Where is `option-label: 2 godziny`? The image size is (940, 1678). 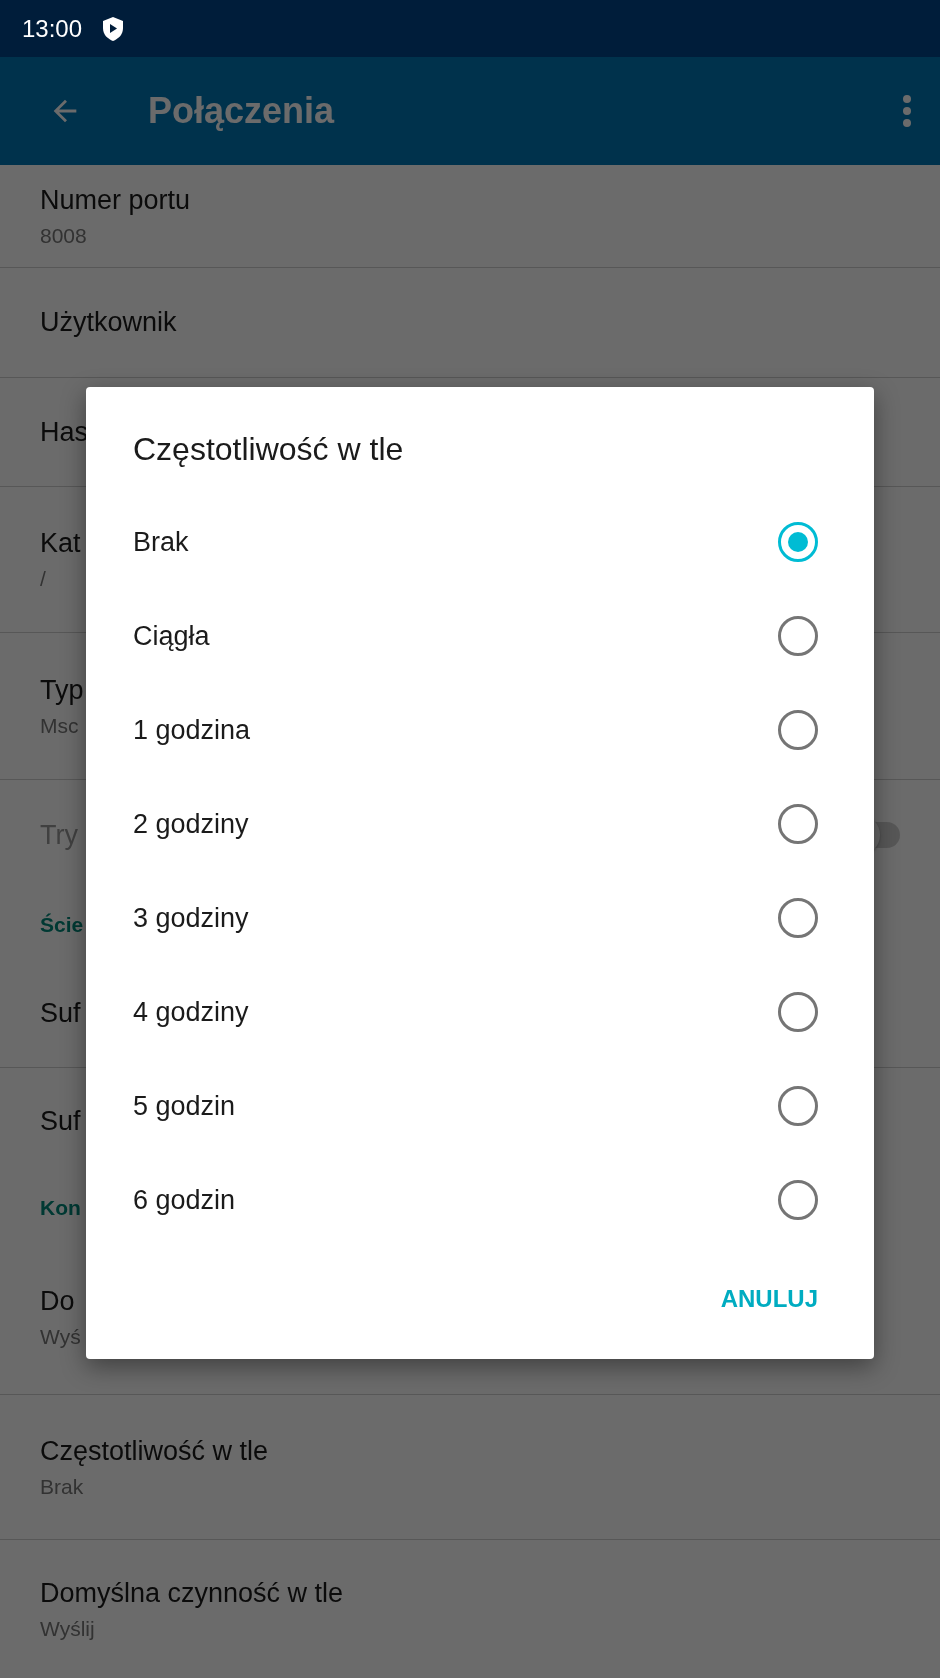 option-label: 2 godziny is located at coordinates (191, 824).